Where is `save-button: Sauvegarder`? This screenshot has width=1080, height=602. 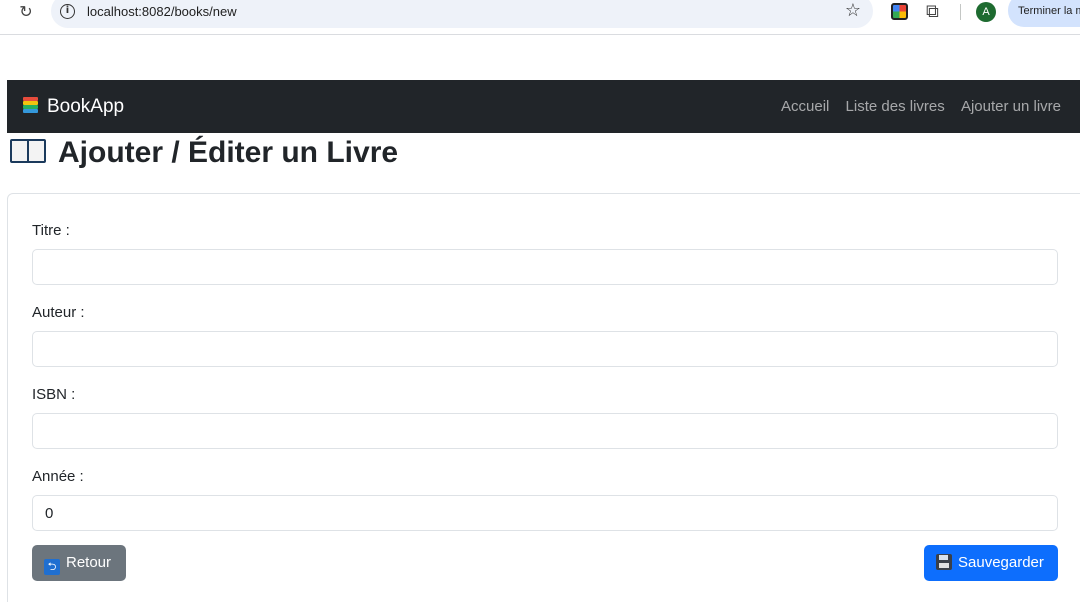
save-button: Sauvegarder is located at coordinates (991, 563).